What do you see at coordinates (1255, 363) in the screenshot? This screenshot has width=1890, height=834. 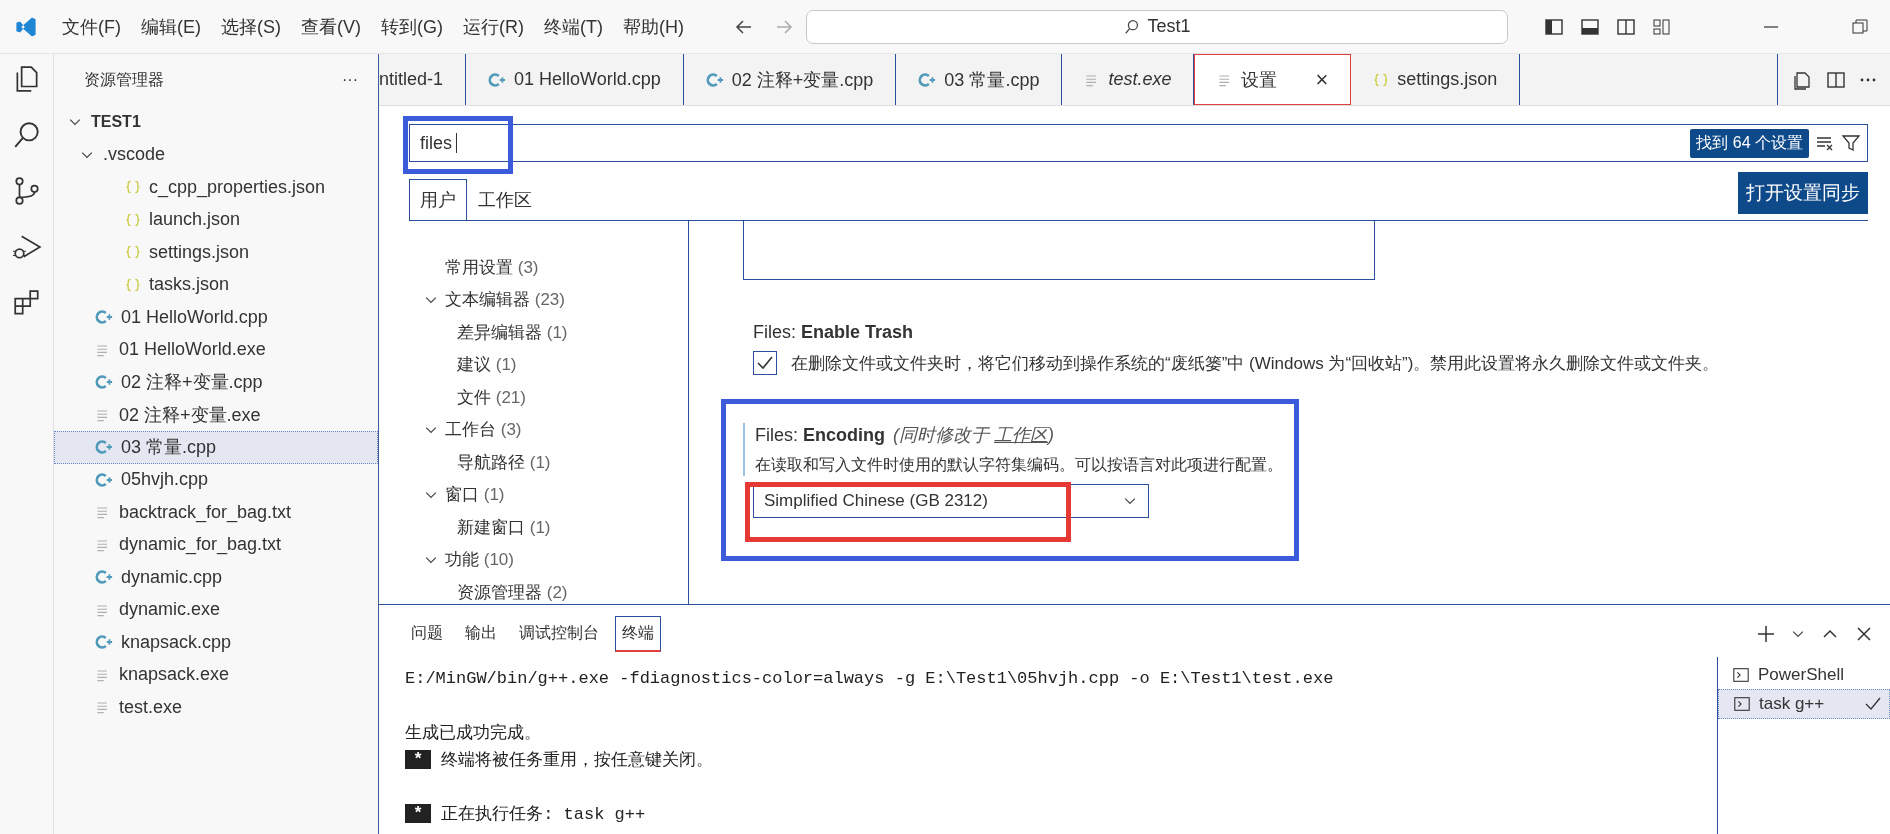 I see `setting-description: 在删除文件或文件夹时，将它们移动到操作系统的“废纸篓”中 (Windows 为“回收站”)。禁用此设置将永久删除文件或文件夹。` at bounding box center [1255, 363].